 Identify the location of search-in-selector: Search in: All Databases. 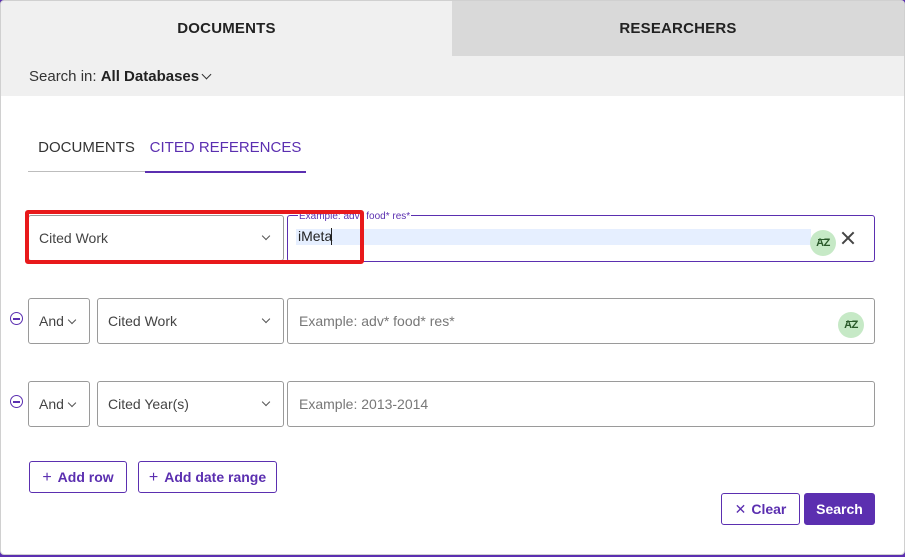
(120, 76).